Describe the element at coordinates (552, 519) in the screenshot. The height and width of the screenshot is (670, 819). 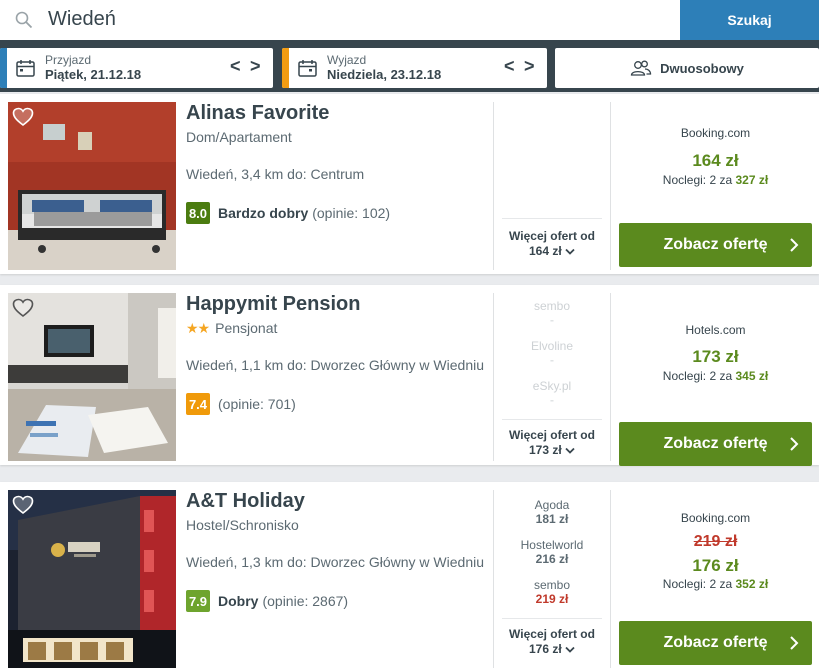
I see `offer-price: 181 zł` at that location.